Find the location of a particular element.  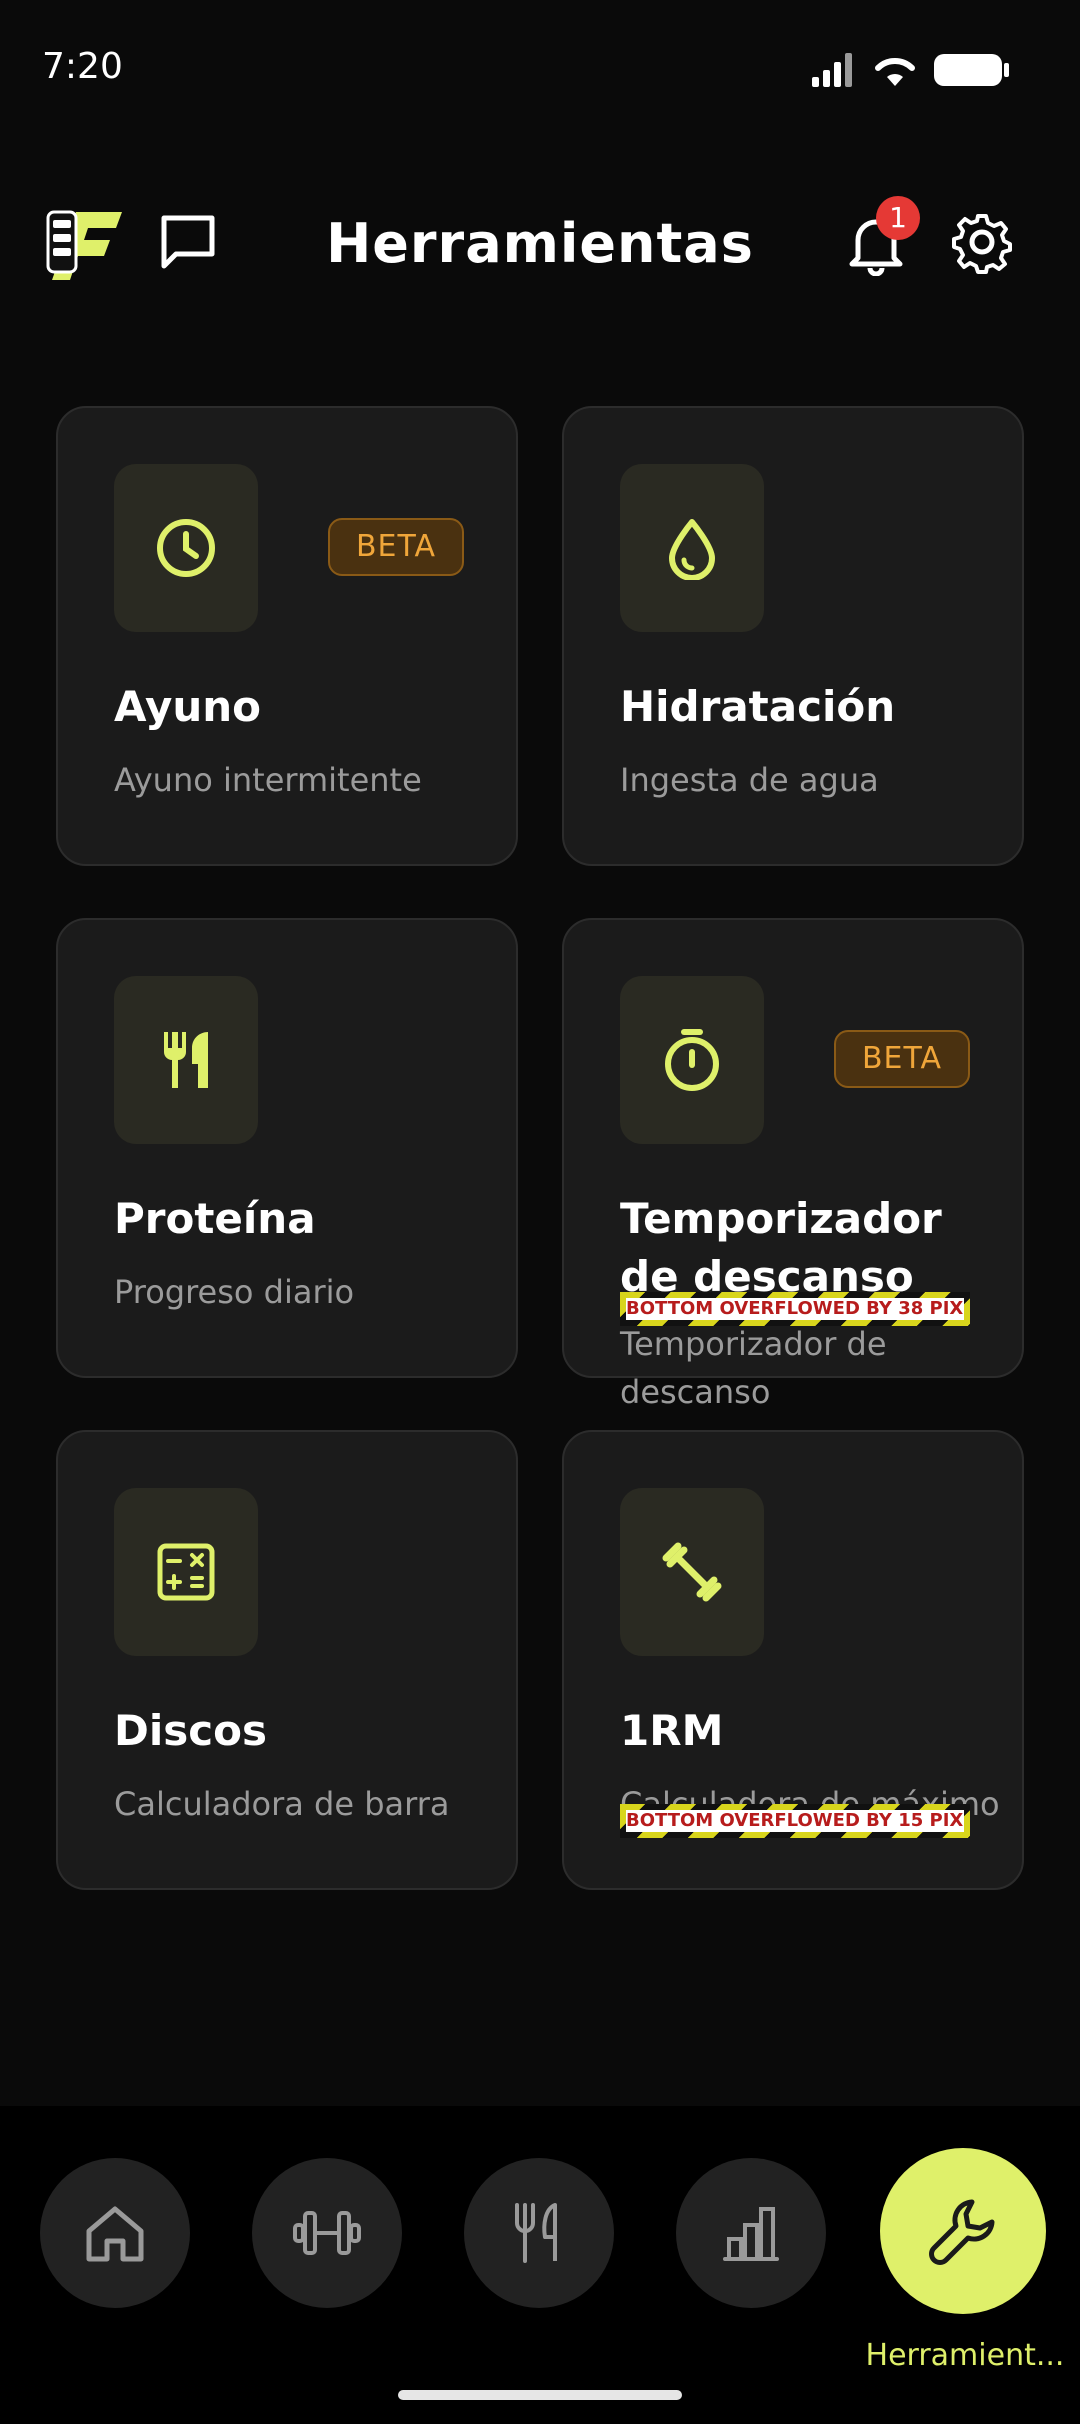

home-indicator is located at coordinates (540, 2395).